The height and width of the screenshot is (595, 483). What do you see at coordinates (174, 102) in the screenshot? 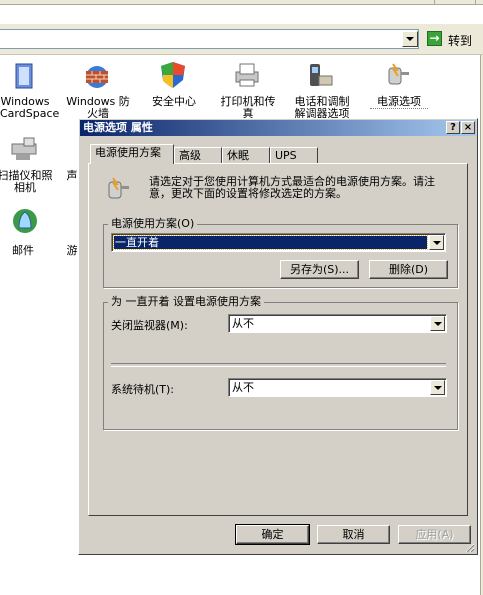
I see `security-center-label: 安全中心` at bounding box center [174, 102].